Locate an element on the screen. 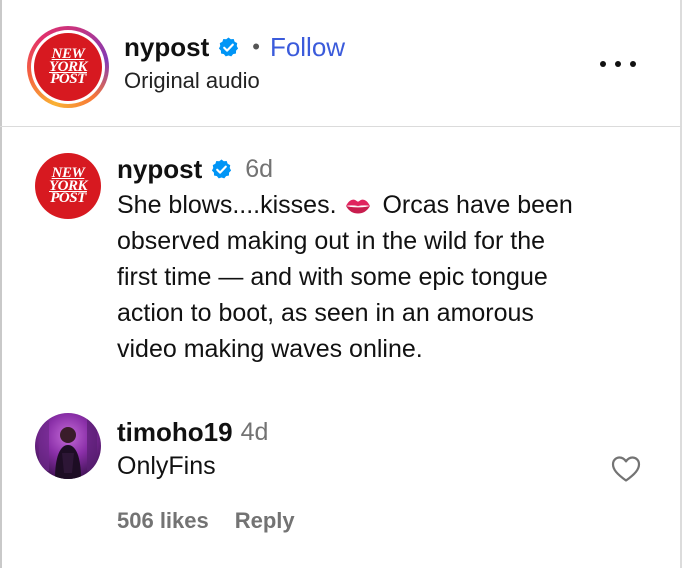 This screenshot has width=682, height=568. comment-username: timoho19 is located at coordinates (175, 432).